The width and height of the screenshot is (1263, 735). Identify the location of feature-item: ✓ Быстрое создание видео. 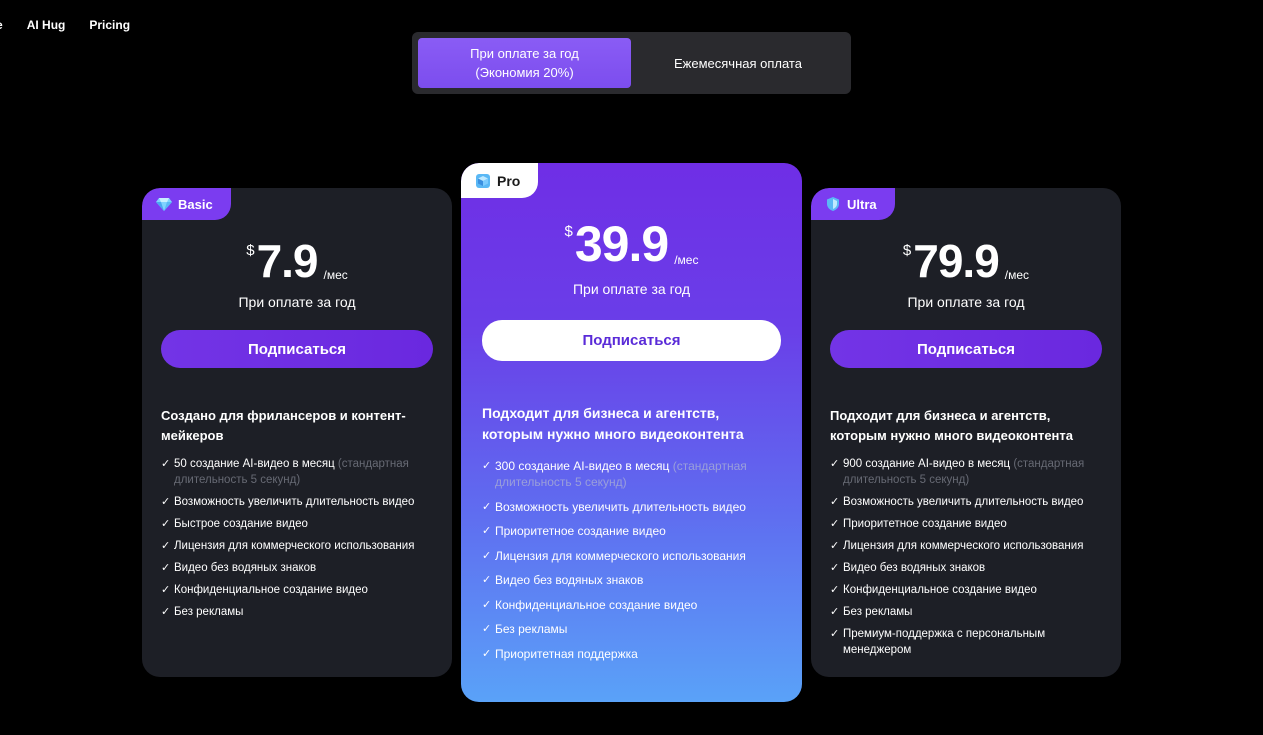
(301, 524).